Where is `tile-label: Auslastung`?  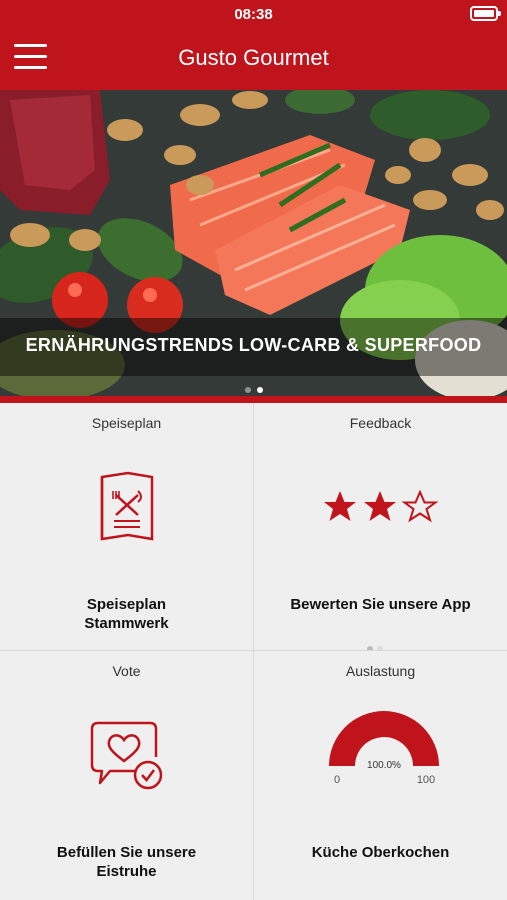
tile-label: Auslastung is located at coordinates (380, 671).